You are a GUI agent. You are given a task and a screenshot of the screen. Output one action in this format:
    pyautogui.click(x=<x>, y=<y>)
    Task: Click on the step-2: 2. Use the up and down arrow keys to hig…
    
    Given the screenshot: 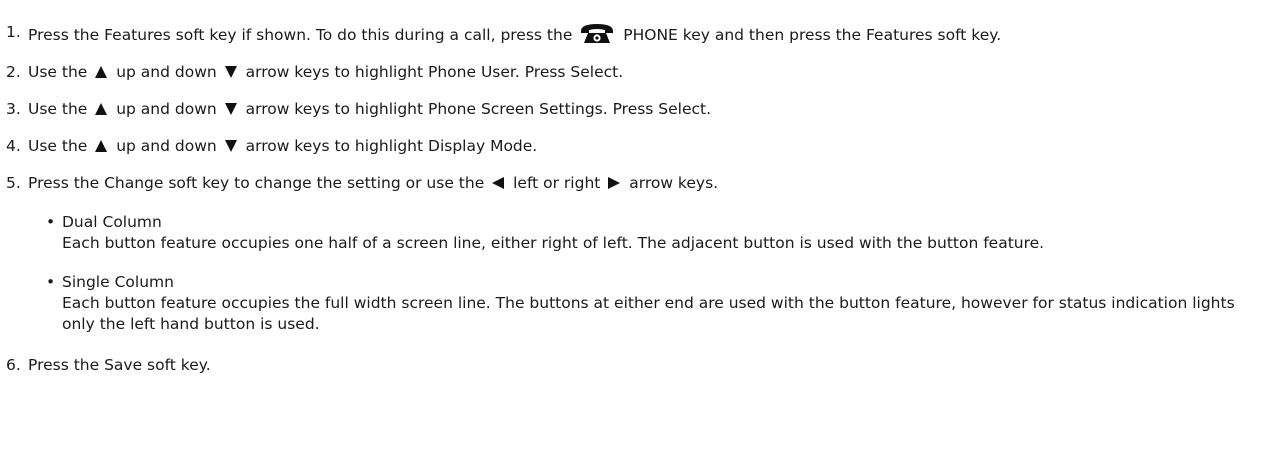 What is the action you would take?
    pyautogui.click(x=637, y=72)
    